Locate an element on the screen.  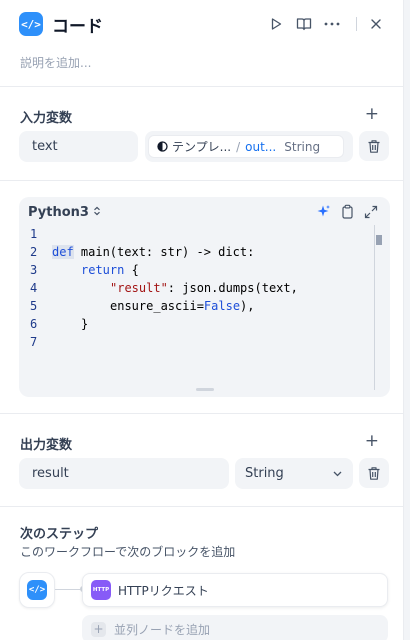
connector-line is located at coordinates (68, 589).